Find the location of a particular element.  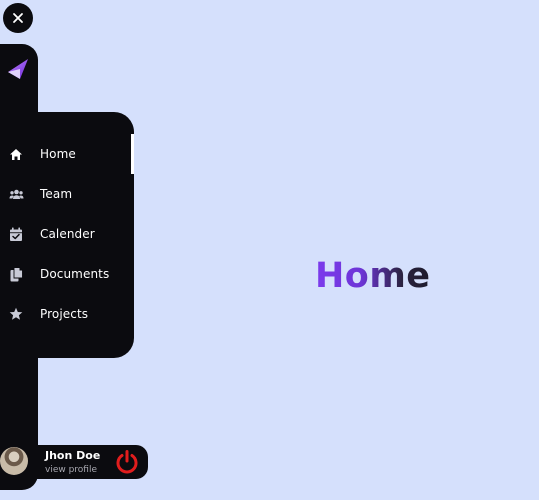

star-icon is located at coordinates (16, 314).